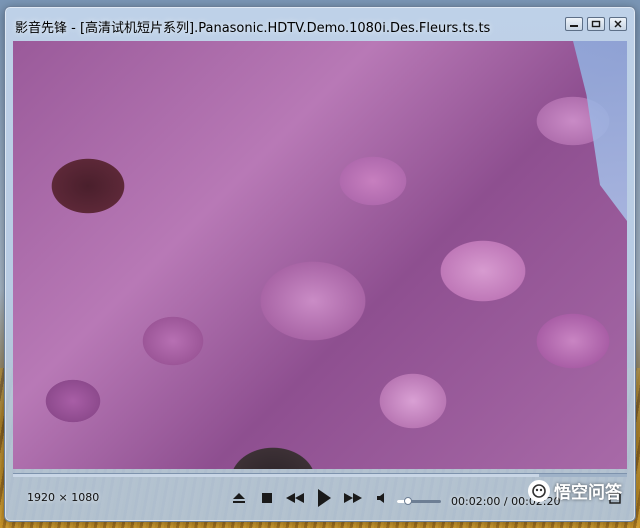  Describe the element at coordinates (600, 131) in the screenshot. I see `video-frame-sky` at that location.